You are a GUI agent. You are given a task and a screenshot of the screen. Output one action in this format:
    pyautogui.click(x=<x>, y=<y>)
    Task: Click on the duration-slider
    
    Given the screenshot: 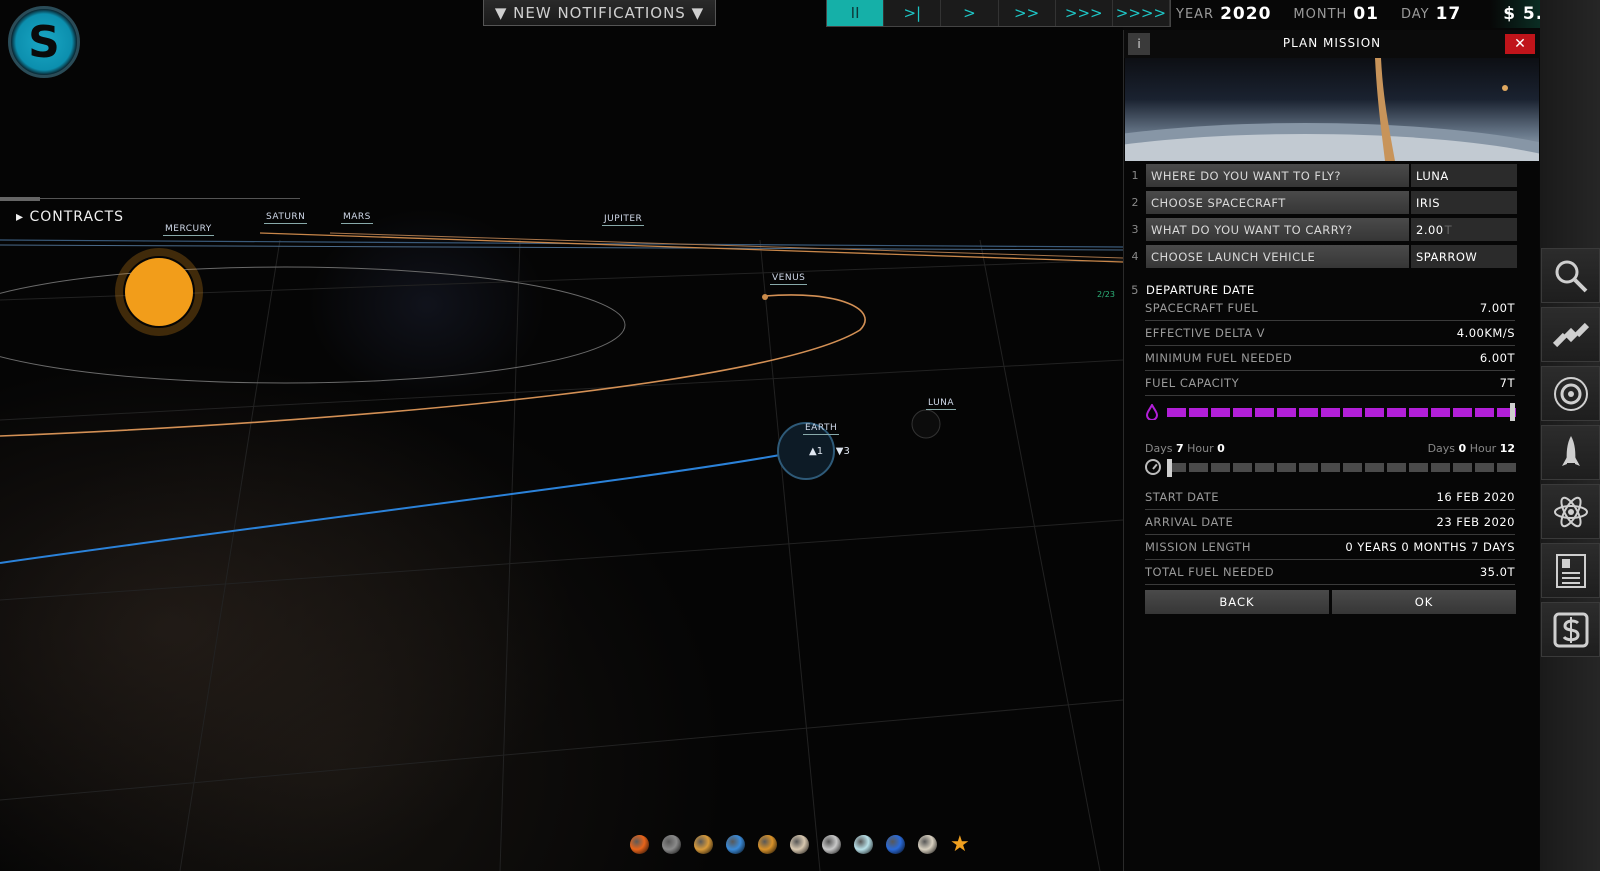 What is the action you would take?
    pyautogui.click(x=1330, y=468)
    